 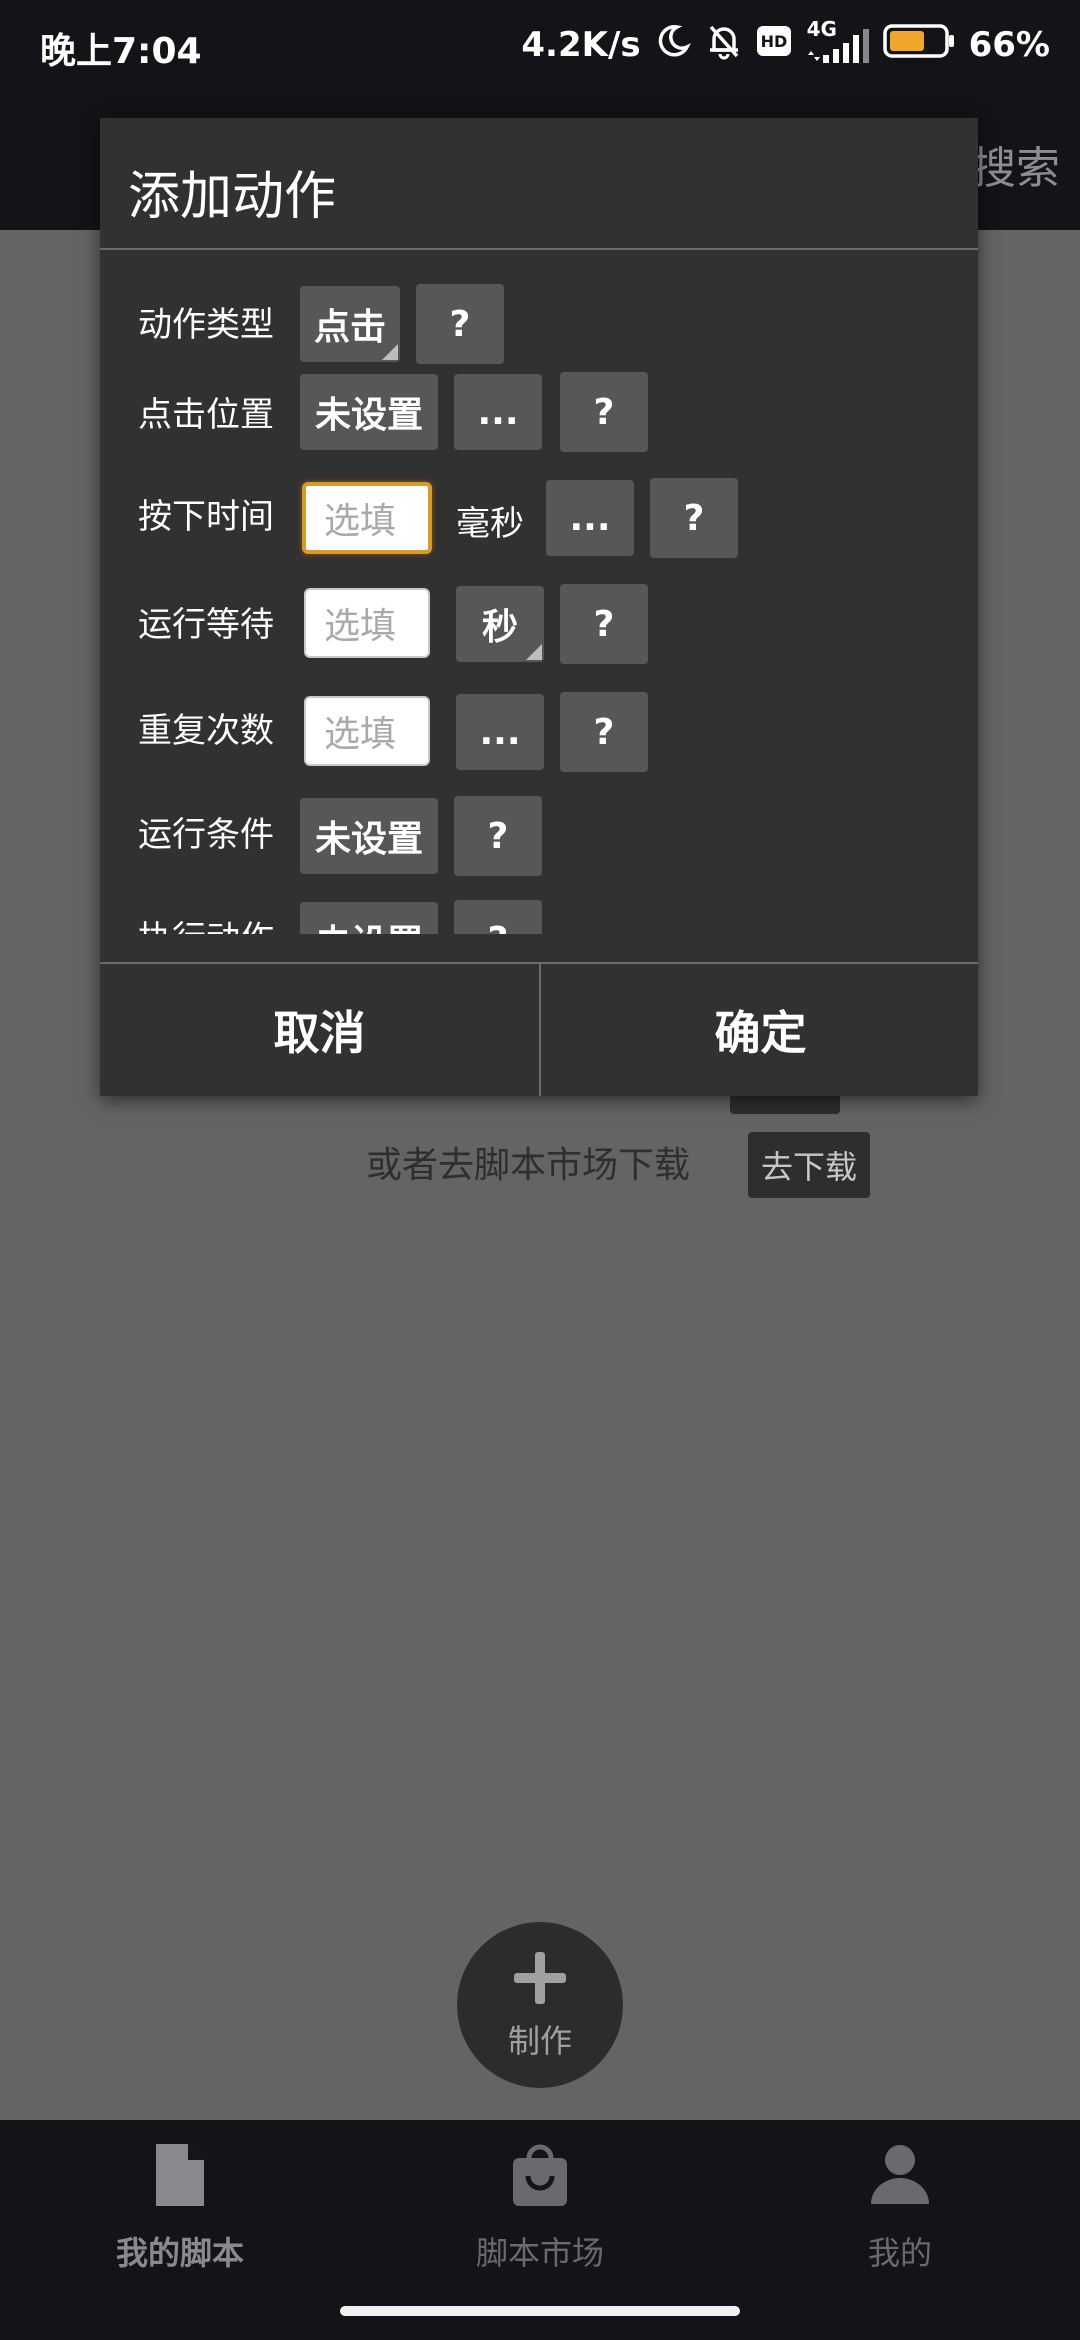 I want to click on moon-icon, so click(x=673, y=45).